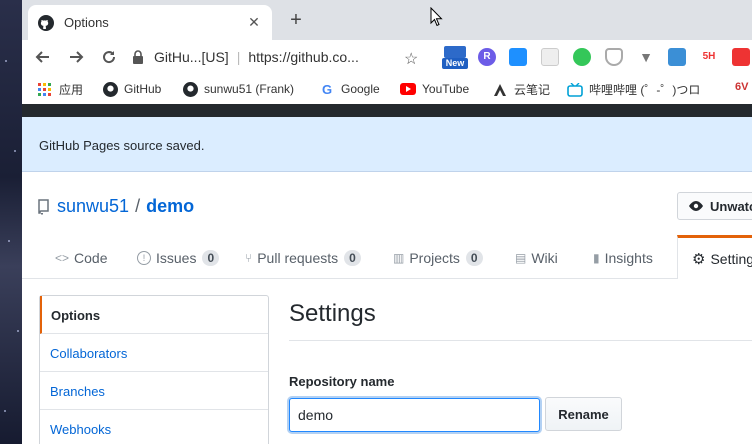 This screenshot has width=752, height=444. What do you see at coordinates (455, 58) in the screenshot?
I see `new-extension-icon: New` at bounding box center [455, 58].